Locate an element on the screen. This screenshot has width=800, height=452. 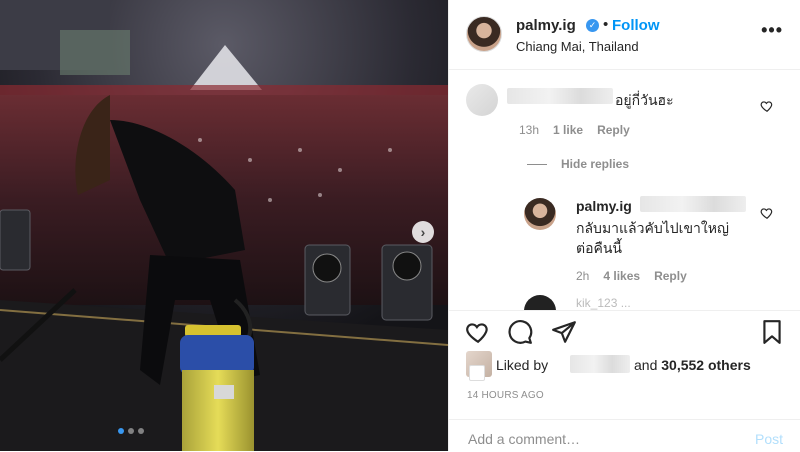
reply-time: 2h is located at coordinates (583, 276).